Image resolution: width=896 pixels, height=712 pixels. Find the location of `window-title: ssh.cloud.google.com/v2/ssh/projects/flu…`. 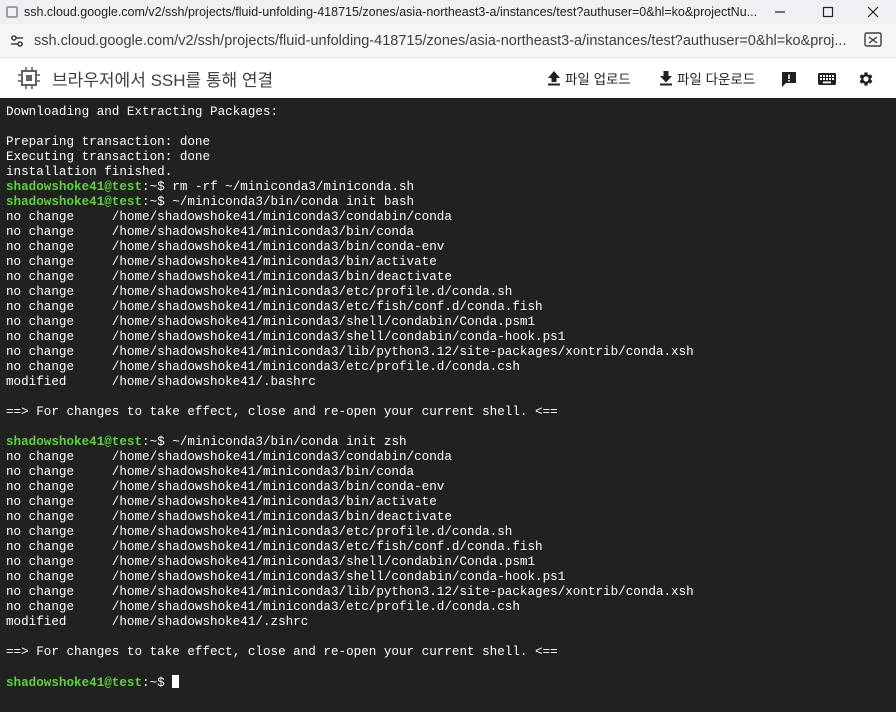

window-title: ssh.cloud.google.com/v2/ssh/projects/flu… is located at coordinates (391, 12).